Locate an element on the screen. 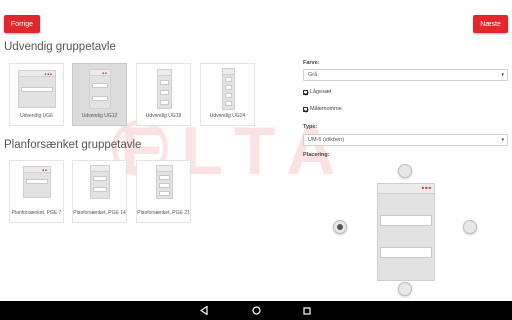 The width and height of the screenshot is (512, 320). back-icon is located at coordinates (204, 310).